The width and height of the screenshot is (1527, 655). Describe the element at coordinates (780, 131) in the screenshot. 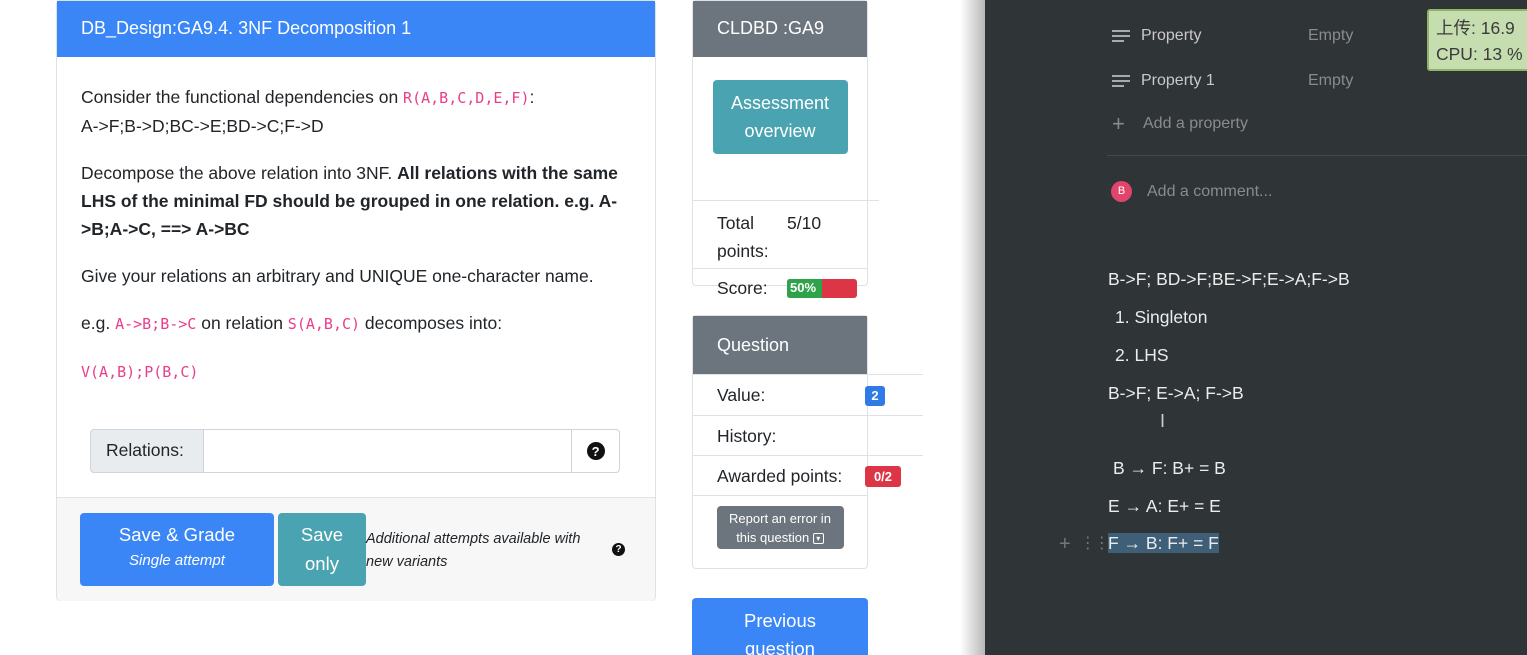

I see `assessment-overview-label-2: overview` at that location.